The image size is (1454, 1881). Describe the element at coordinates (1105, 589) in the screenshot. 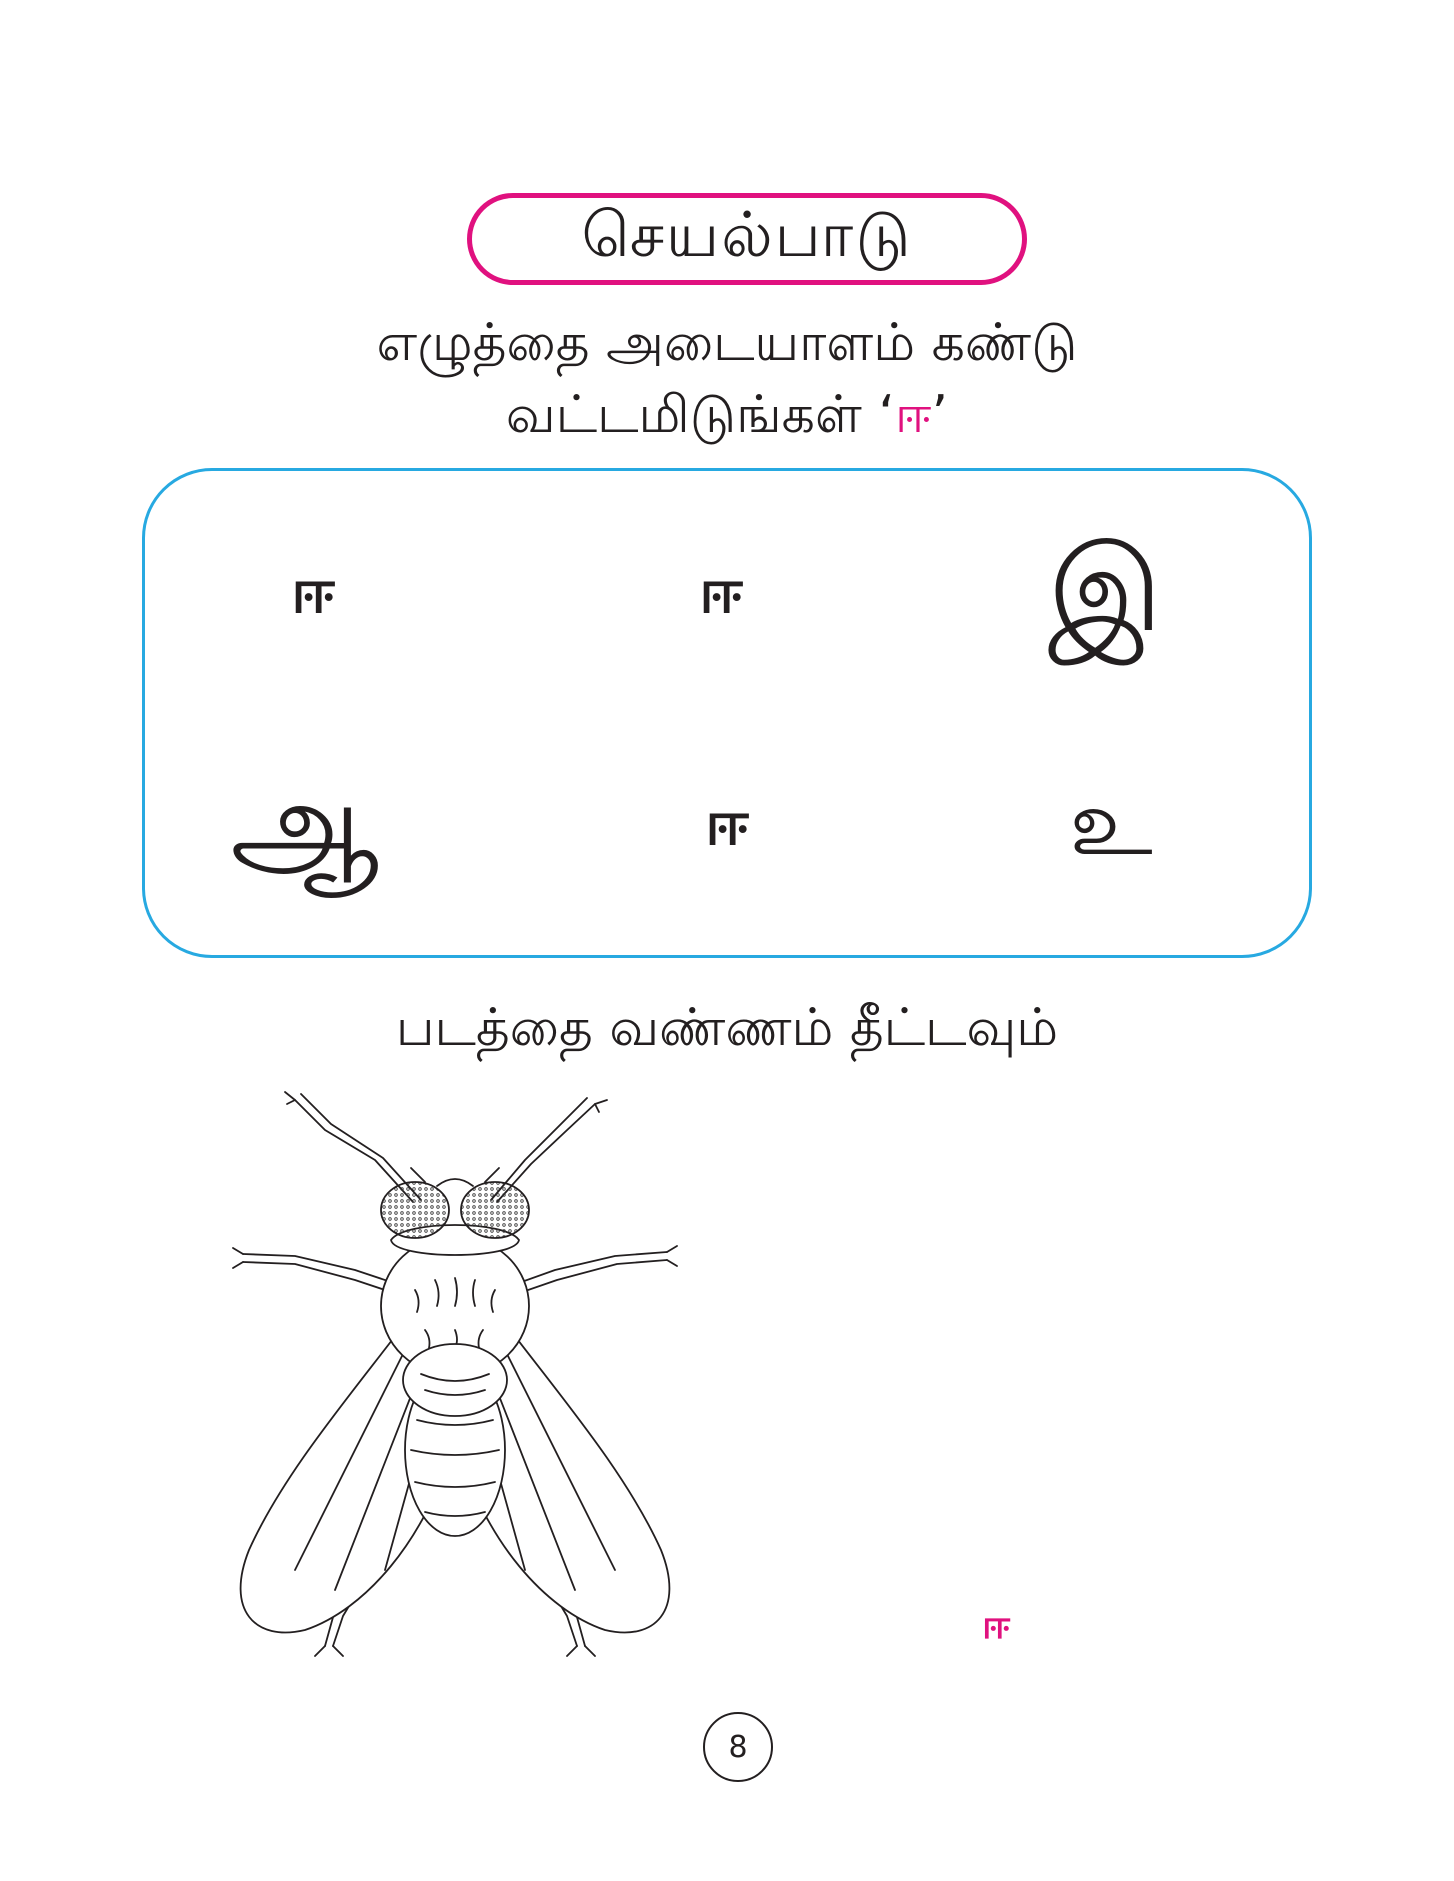

I see `letter-cell-3: இ` at that location.